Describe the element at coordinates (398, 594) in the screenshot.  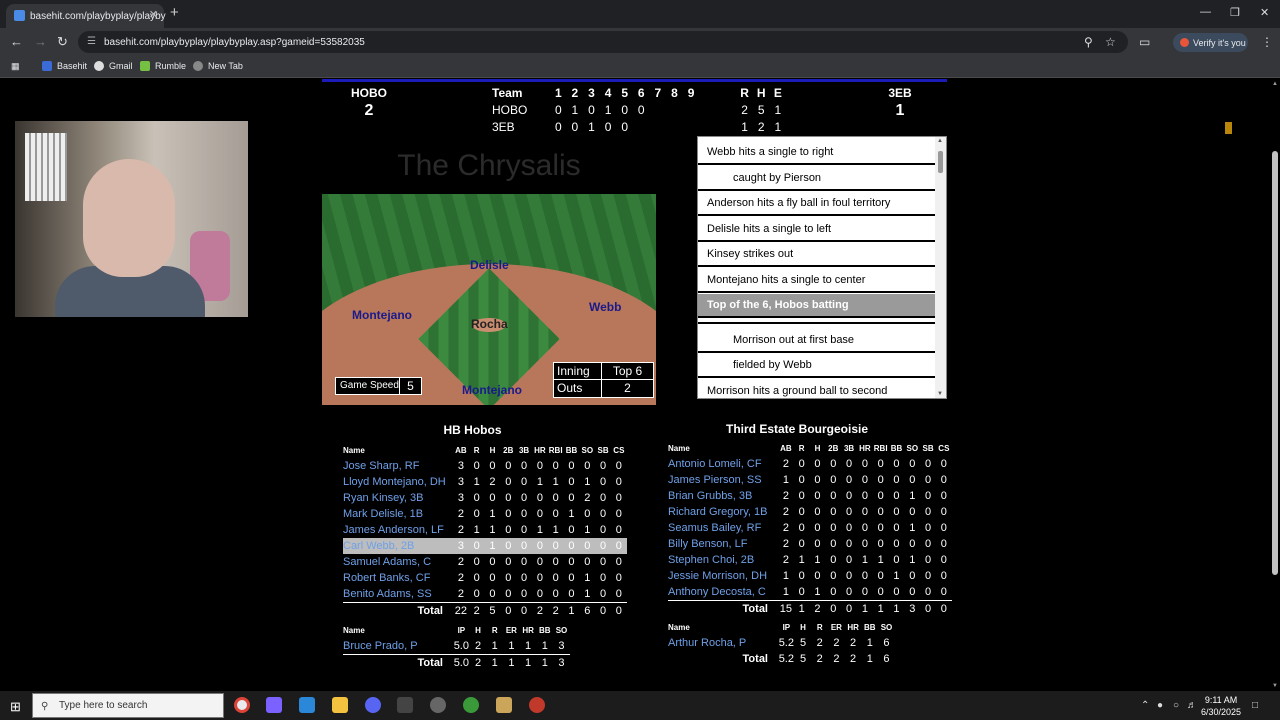
I see `player-link: Benito Adams, SS` at that location.